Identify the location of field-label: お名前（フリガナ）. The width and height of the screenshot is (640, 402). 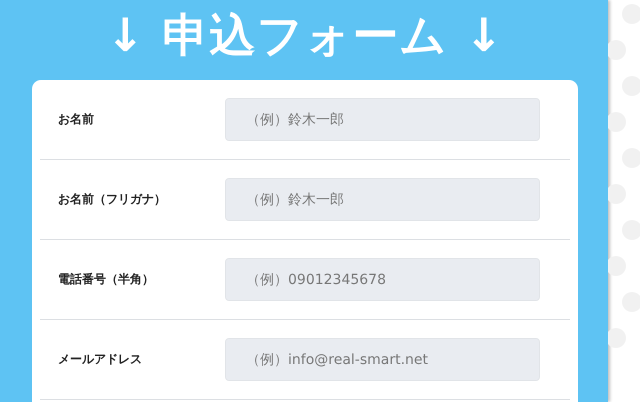
(112, 199).